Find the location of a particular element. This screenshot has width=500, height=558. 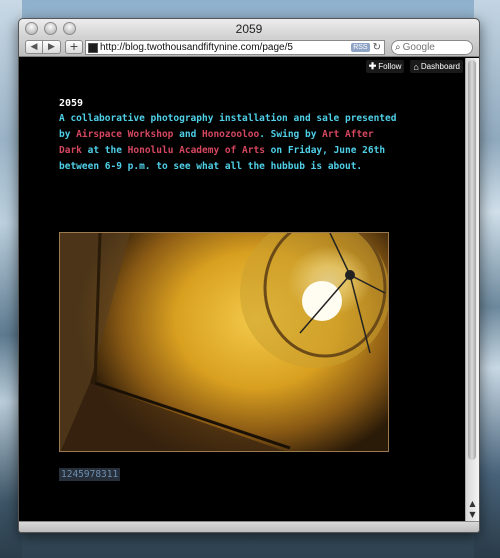

follow-label: Follow is located at coordinates (390, 66).